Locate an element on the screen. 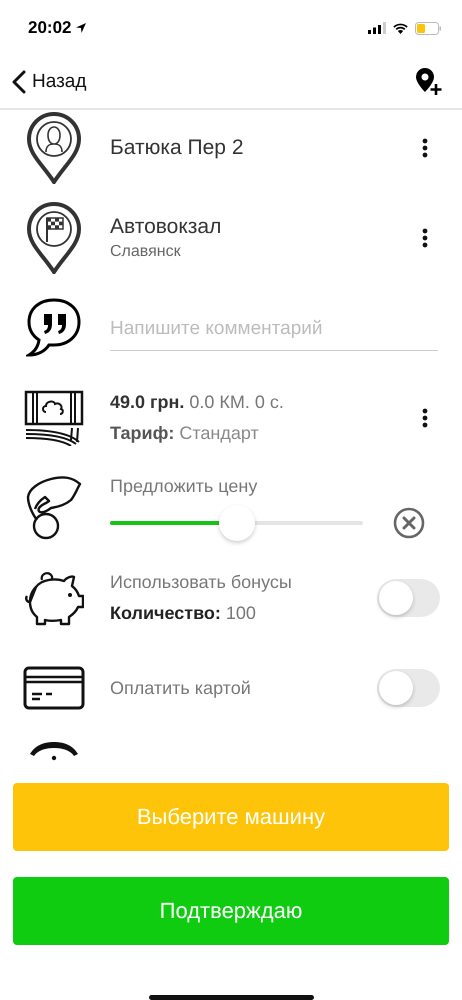 The width and height of the screenshot is (462, 1000). offer-price-label: Предложить цену is located at coordinates (184, 486).